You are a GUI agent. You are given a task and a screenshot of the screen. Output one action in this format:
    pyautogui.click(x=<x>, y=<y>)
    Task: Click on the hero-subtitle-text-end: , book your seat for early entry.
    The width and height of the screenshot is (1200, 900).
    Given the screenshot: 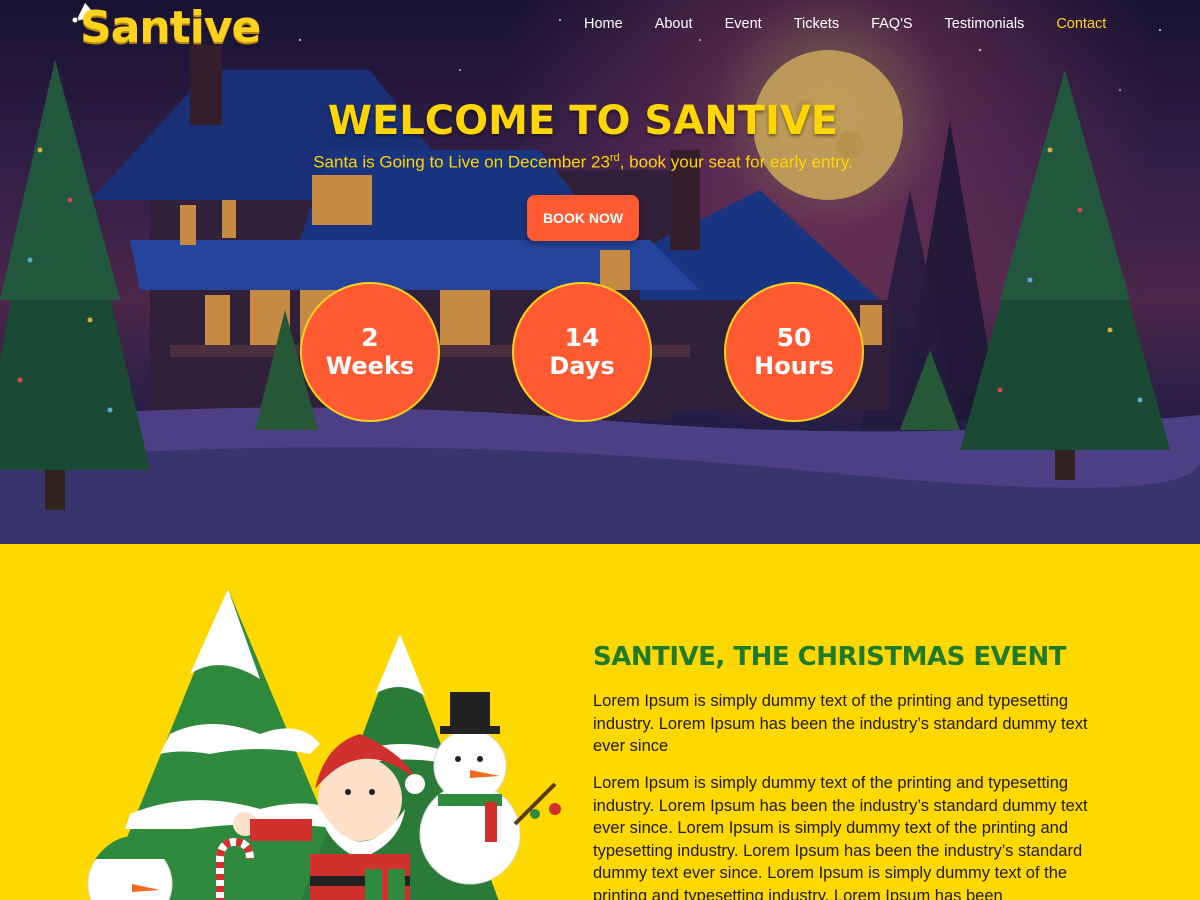 What is the action you would take?
    pyautogui.click(x=736, y=162)
    